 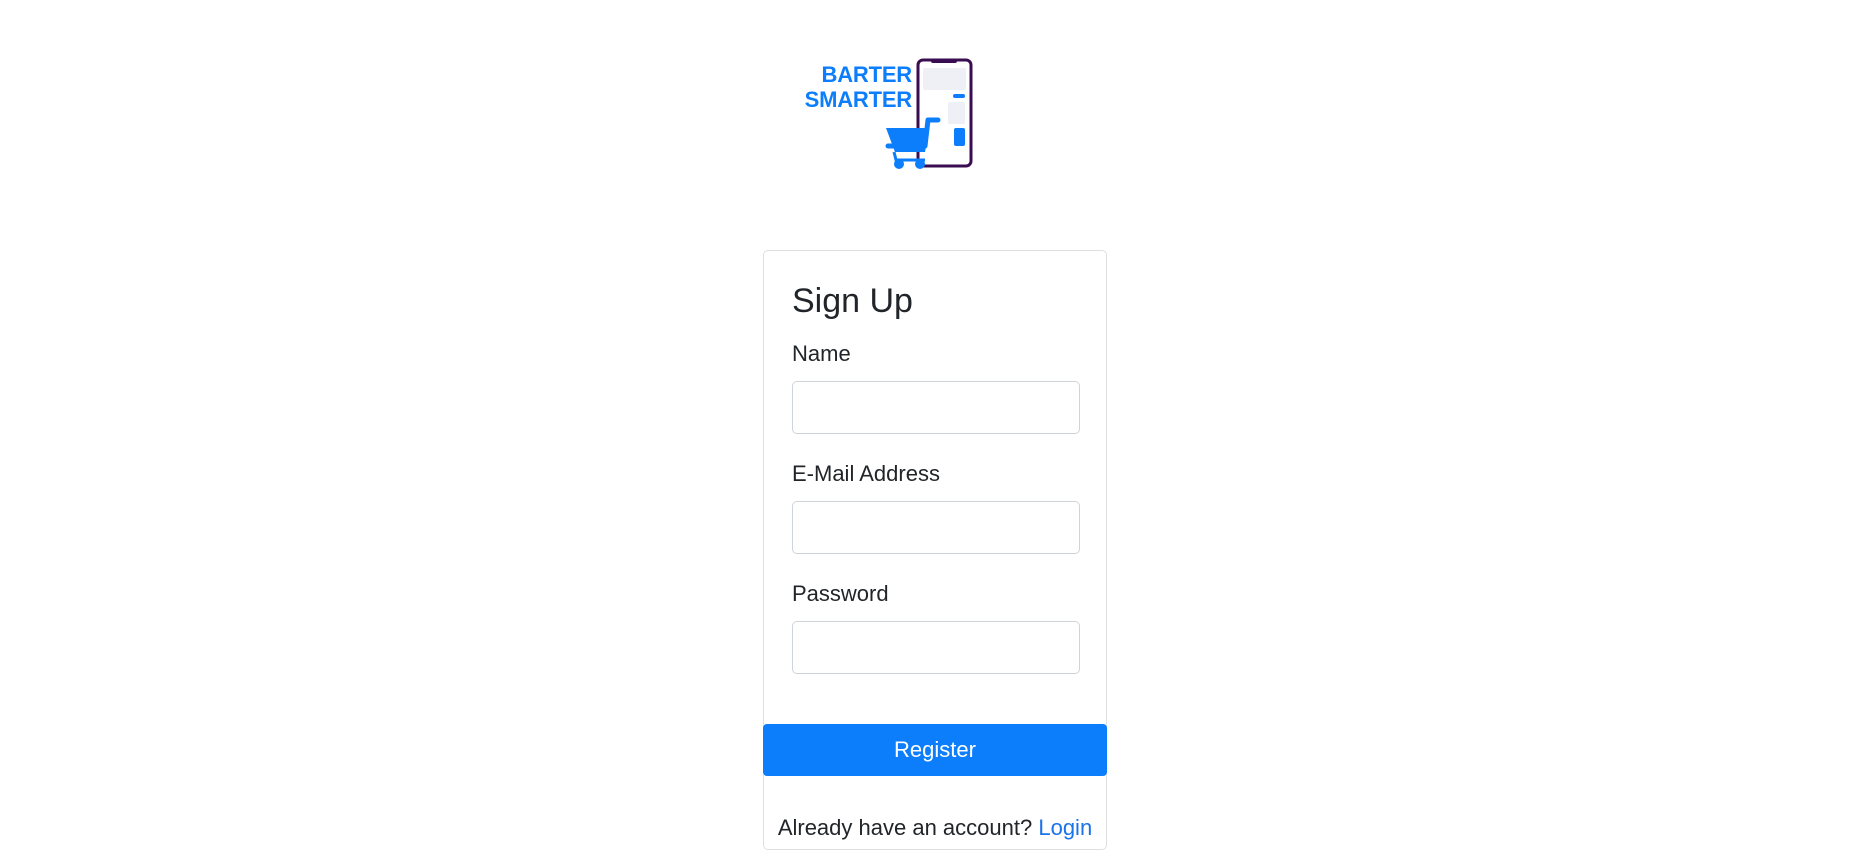 What do you see at coordinates (821, 353) in the screenshot?
I see `name-label: Name` at bounding box center [821, 353].